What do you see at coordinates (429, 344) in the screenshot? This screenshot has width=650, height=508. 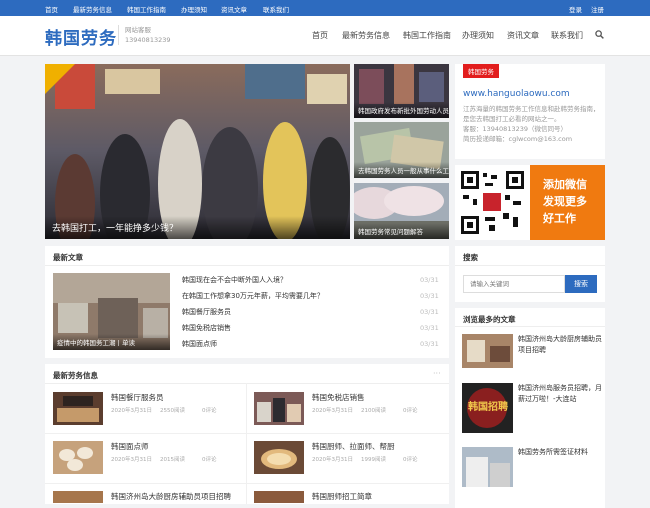 I see `latest-date-5: 03/31` at bounding box center [429, 344].